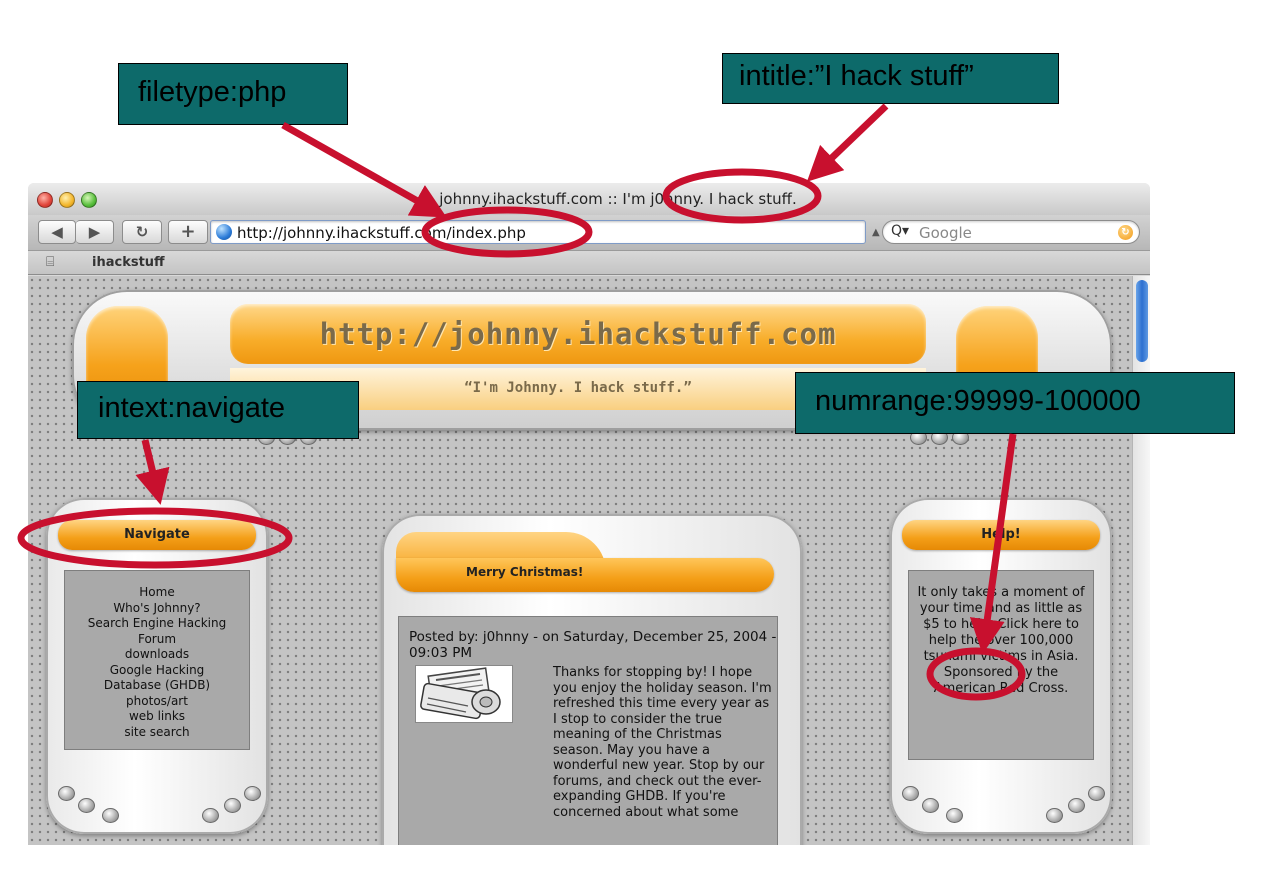 This screenshot has width=1280, height=881. What do you see at coordinates (57, 232) in the screenshot?
I see `back-button: ◀` at bounding box center [57, 232].